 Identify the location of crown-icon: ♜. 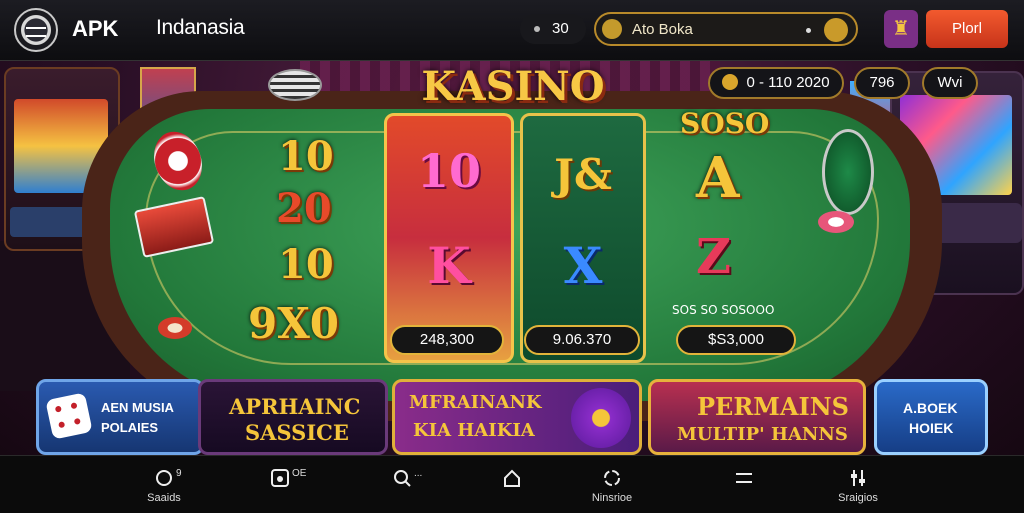
(901, 29).